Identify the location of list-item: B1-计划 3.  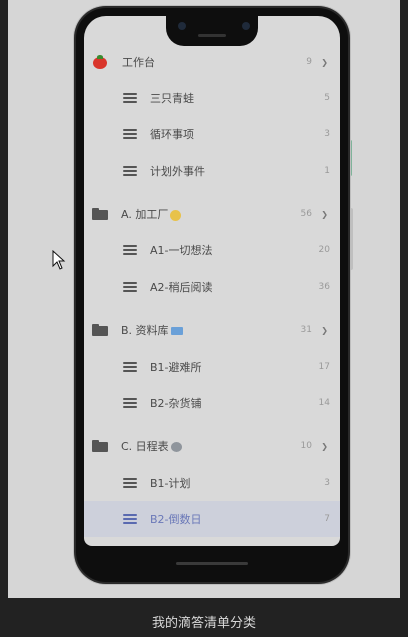
(212, 483).